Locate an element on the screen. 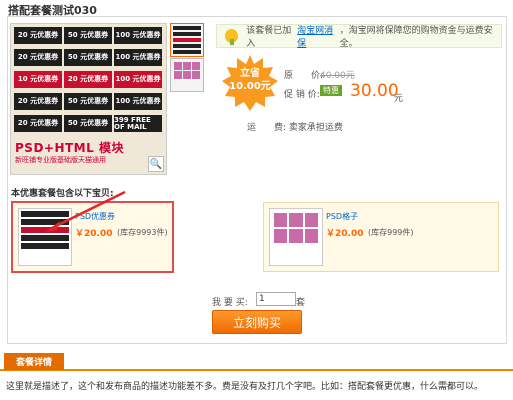 The height and width of the screenshot is (400, 513). product-name-2: PSD格子 is located at coordinates (342, 216).